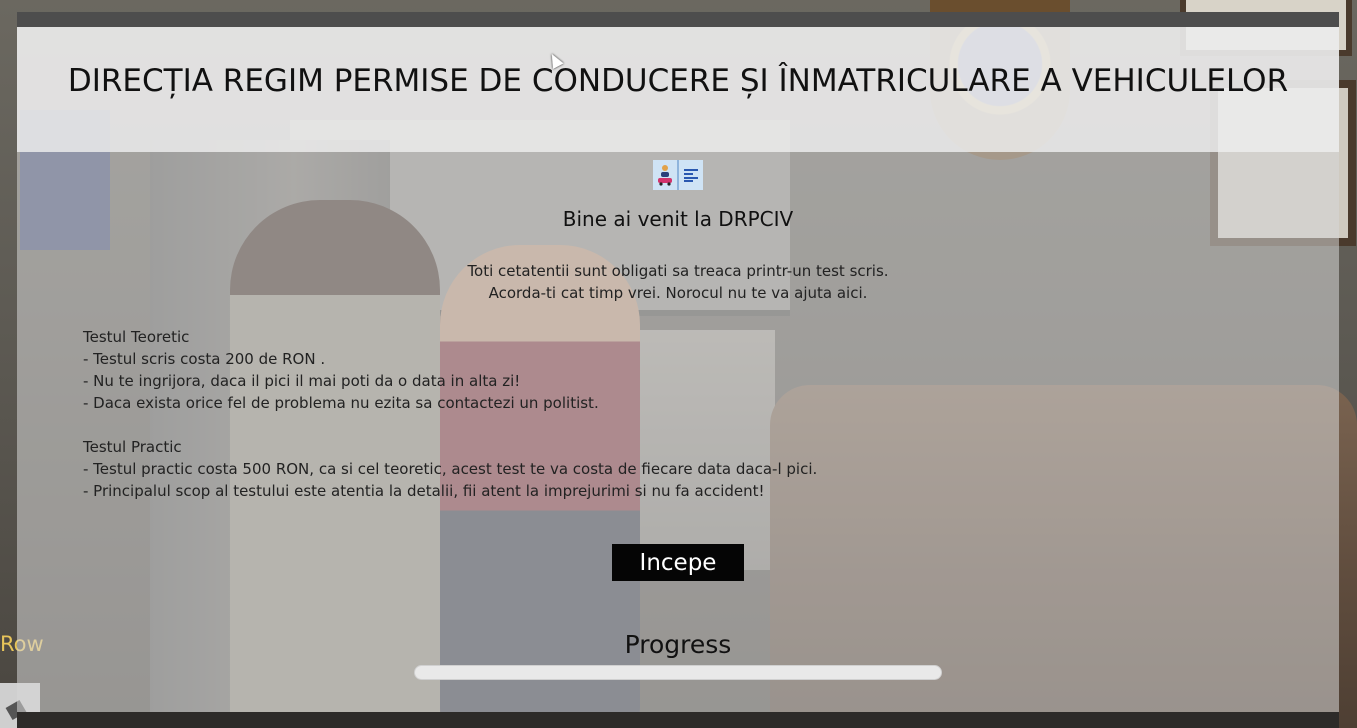 The image size is (1357, 728). I want to click on progress-bar, so click(678, 672).